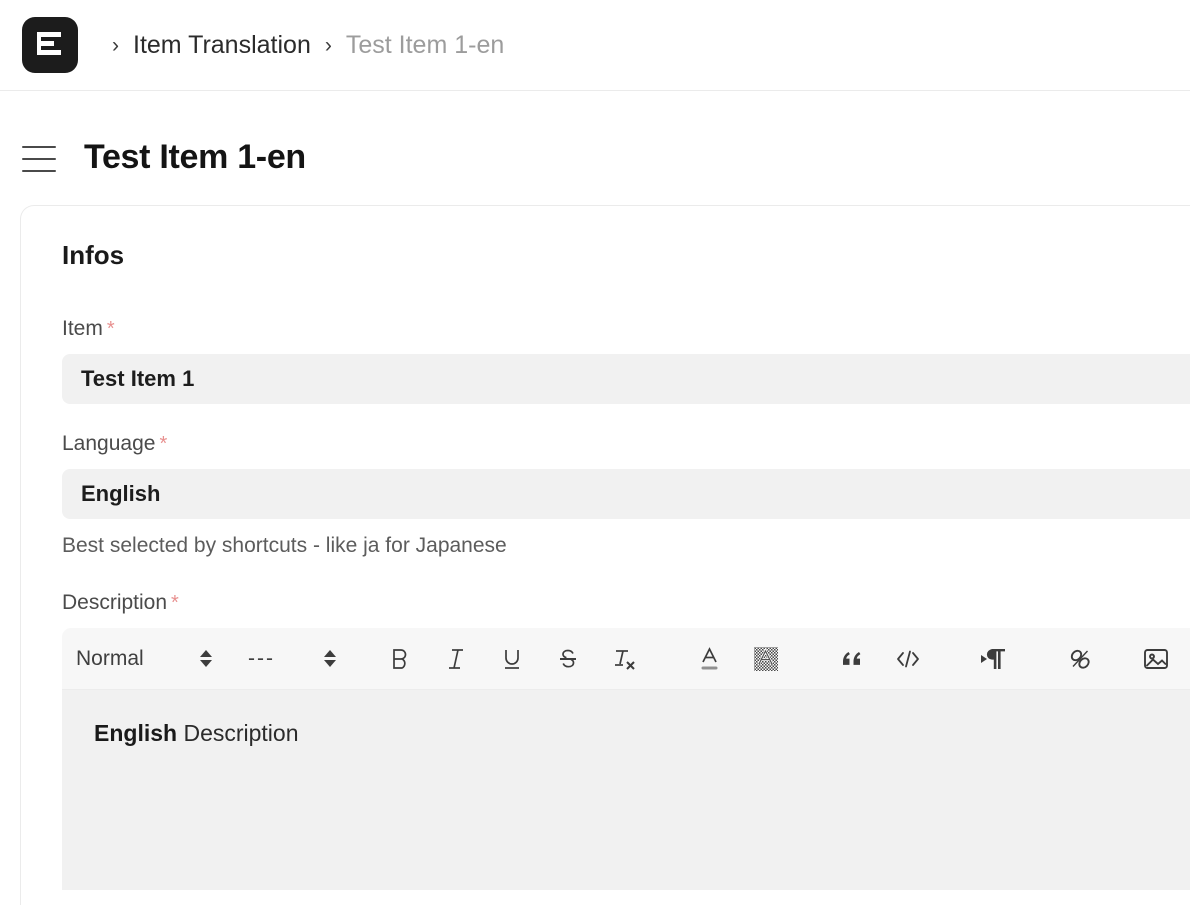 The image size is (1190, 924). What do you see at coordinates (82, 328) in the screenshot?
I see `field-item-label-text: Item` at bounding box center [82, 328].